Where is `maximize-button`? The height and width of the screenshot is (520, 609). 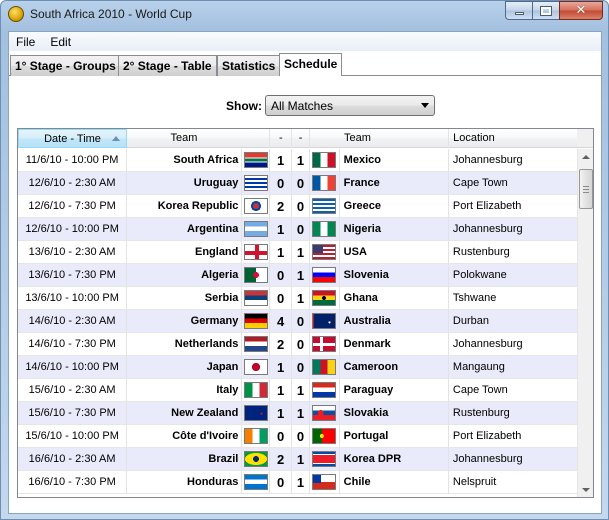 maximize-button is located at coordinates (545, 10).